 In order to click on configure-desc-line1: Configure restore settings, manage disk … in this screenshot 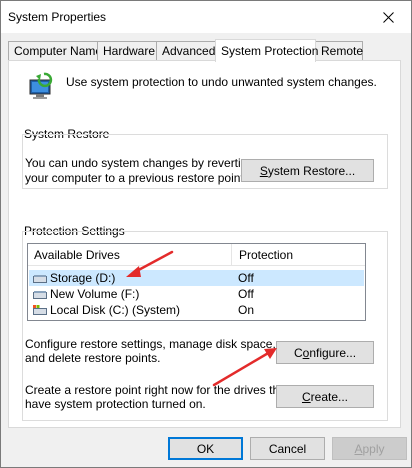, I will do `click(150, 344)`.